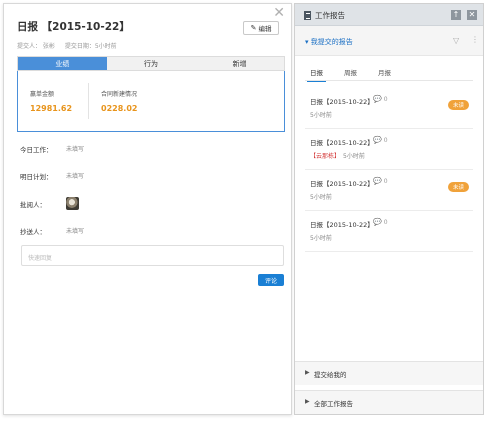 The image size is (490, 424). I want to click on more-icon: ⋮, so click(475, 39).